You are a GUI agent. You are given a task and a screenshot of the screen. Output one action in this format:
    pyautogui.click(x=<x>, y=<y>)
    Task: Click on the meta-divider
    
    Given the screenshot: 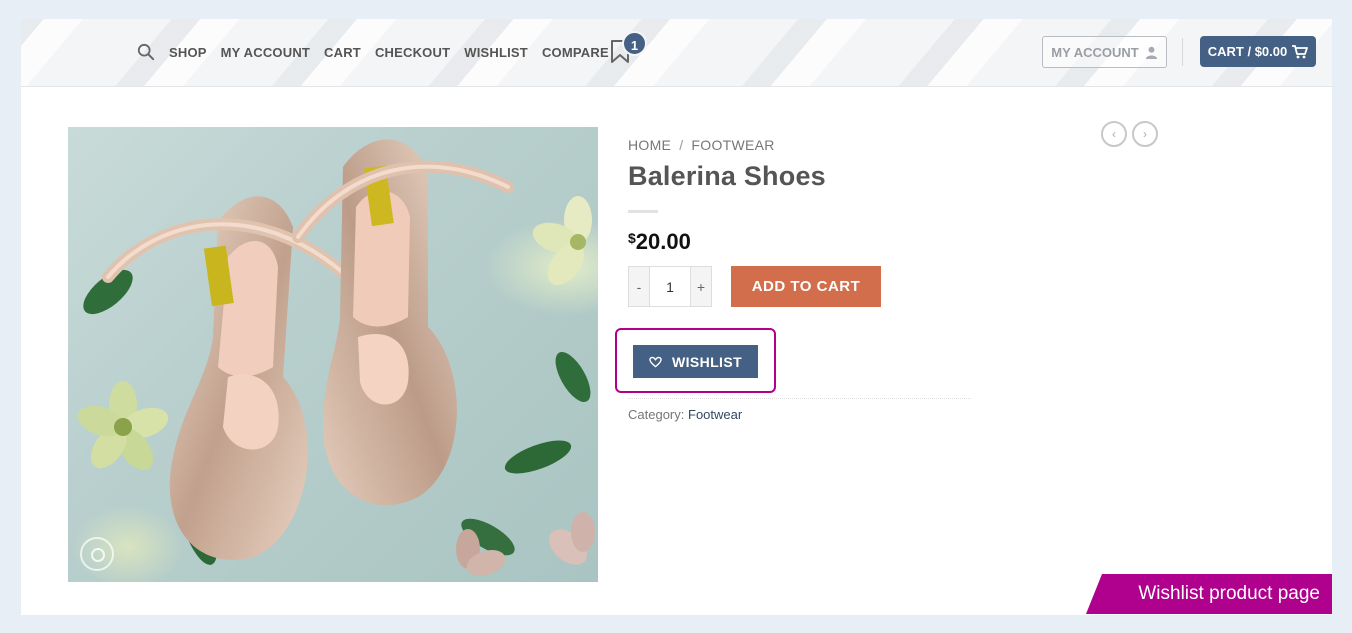 What is the action you would take?
    pyautogui.click(x=799, y=398)
    